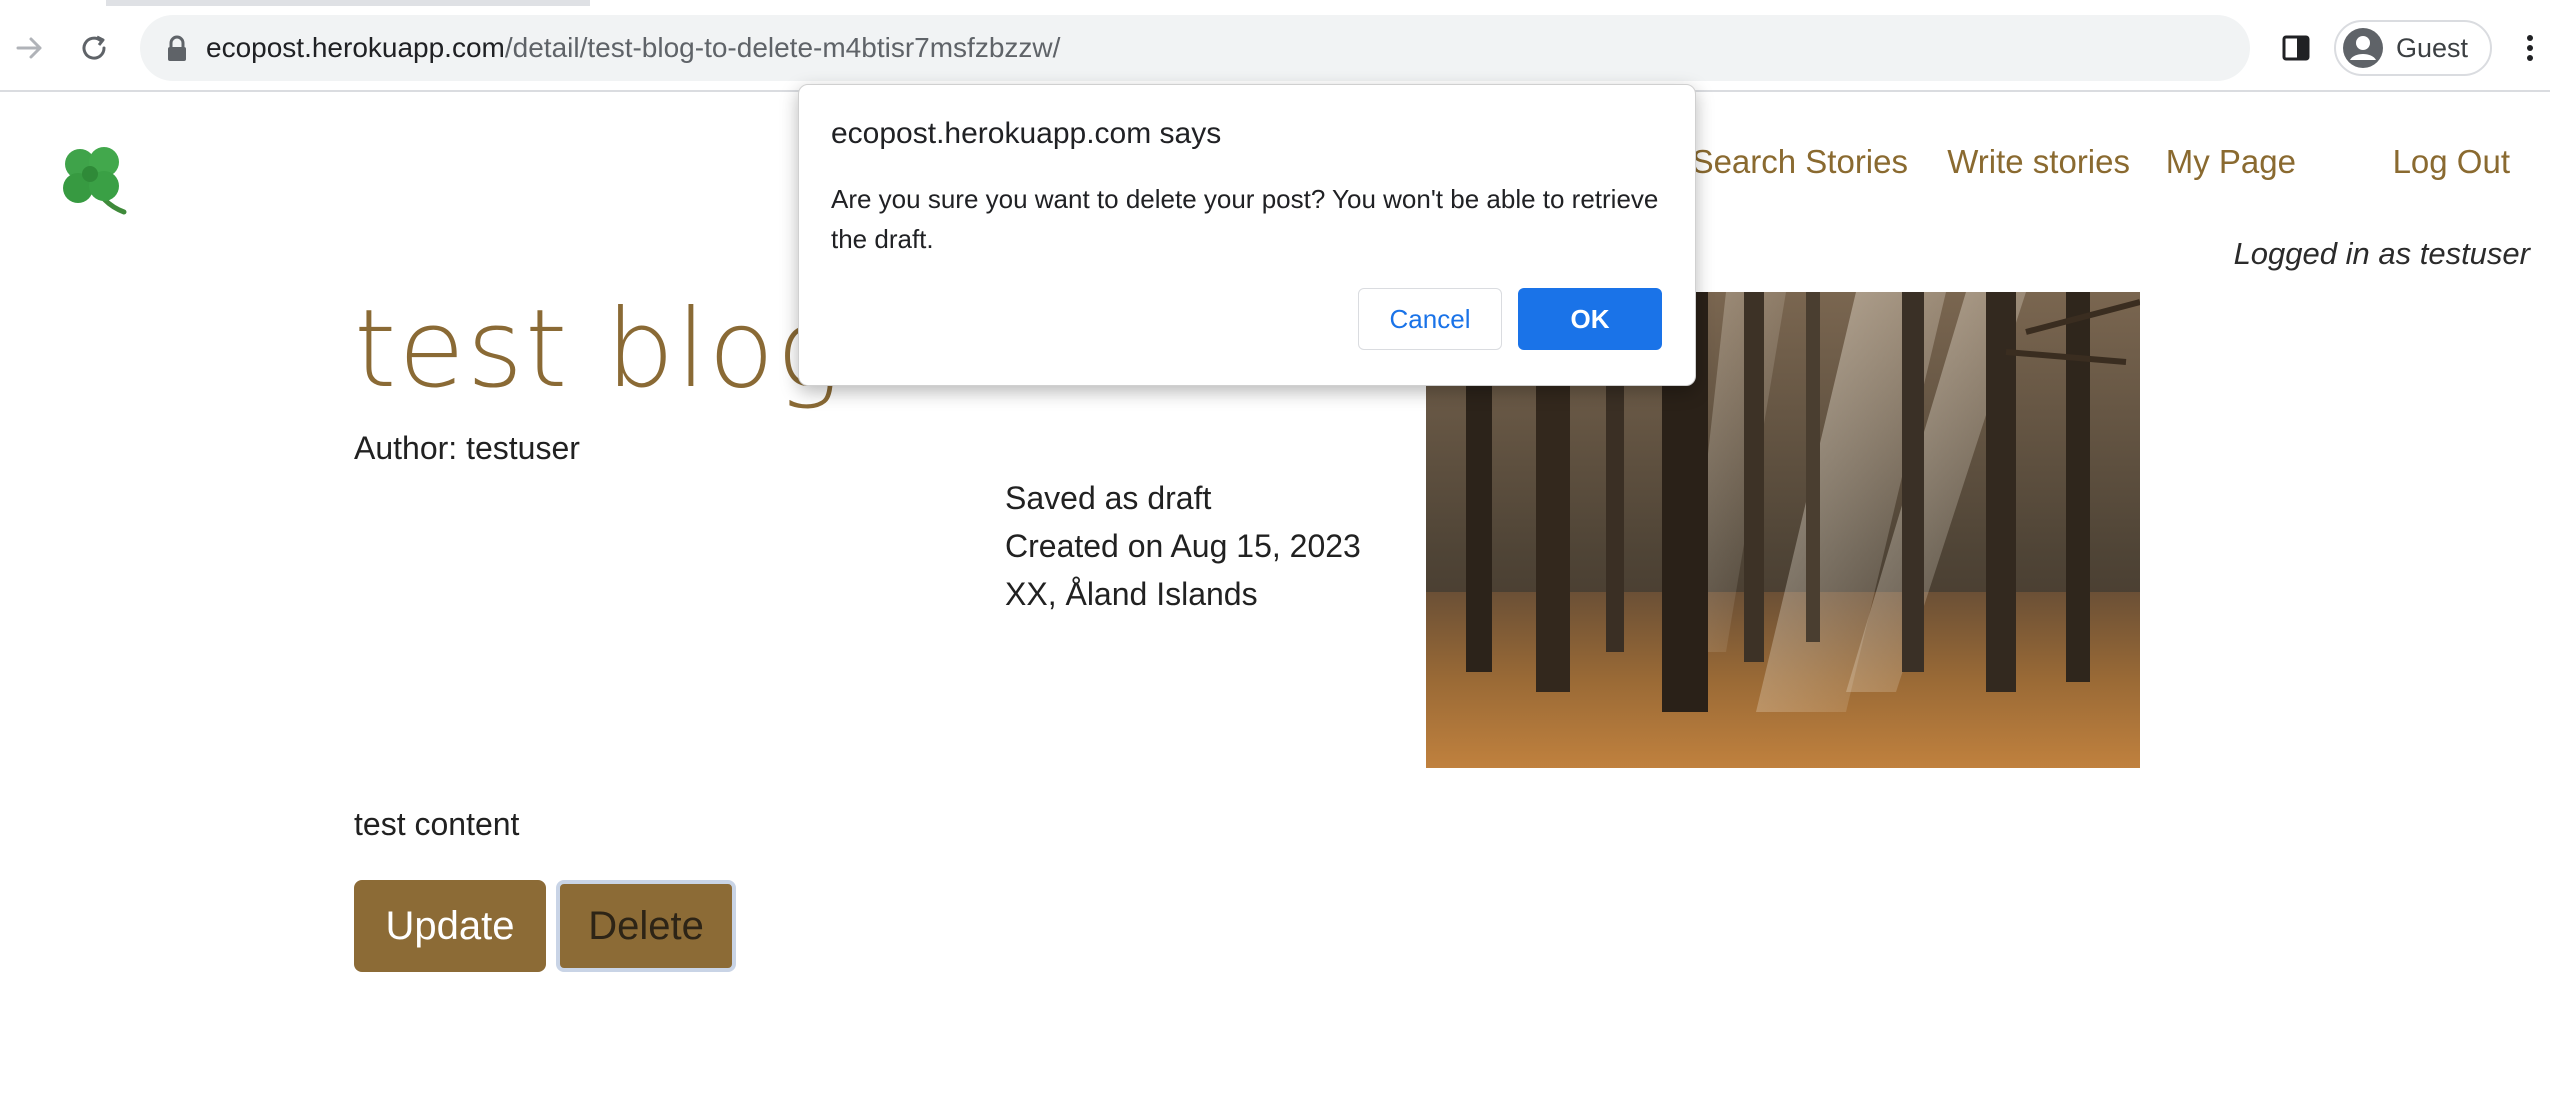 The width and height of the screenshot is (2550, 1106). I want to click on post-author: Author: testuser, so click(467, 448).